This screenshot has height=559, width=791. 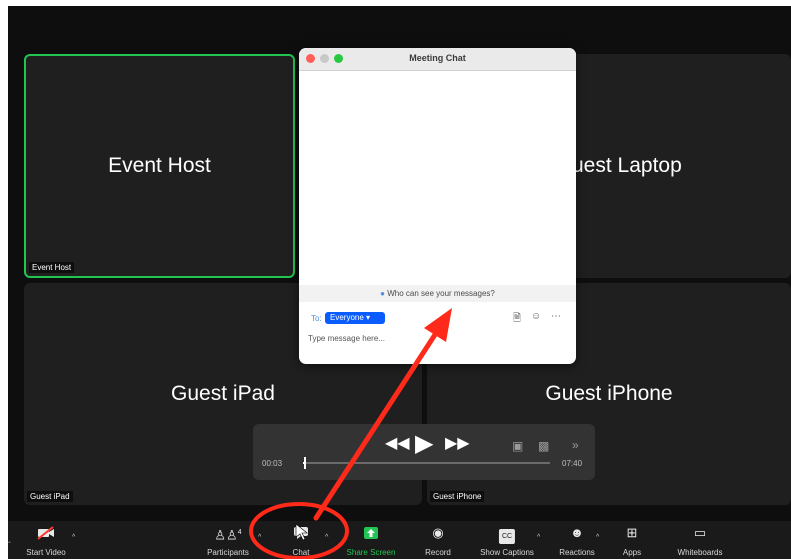 What do you see at coordinates (507, 552) in the screenshot?
I see `show-captions-label: Show Captions` at bounding box center [507, 552].